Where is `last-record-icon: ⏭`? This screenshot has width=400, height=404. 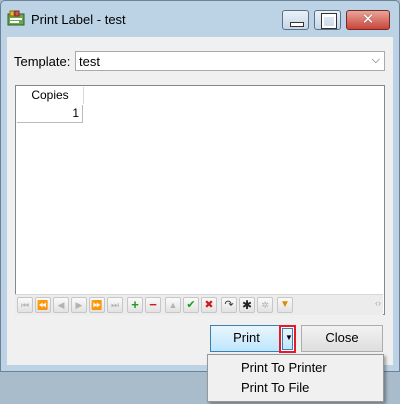
last-record-icon: ⏭ is located at coordinates (115, 305).